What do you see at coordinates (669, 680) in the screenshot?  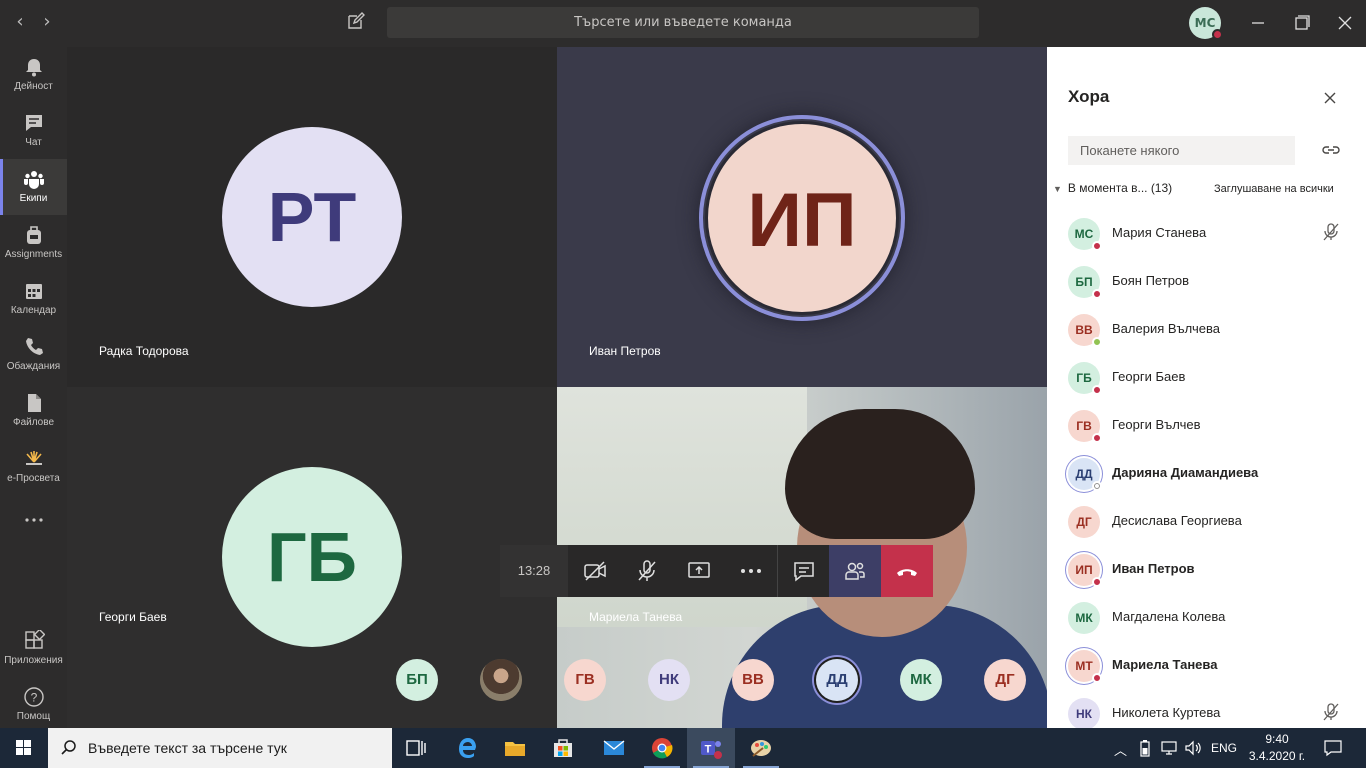 I see `strip-avatar: НК` at bounding box center [669, 680].